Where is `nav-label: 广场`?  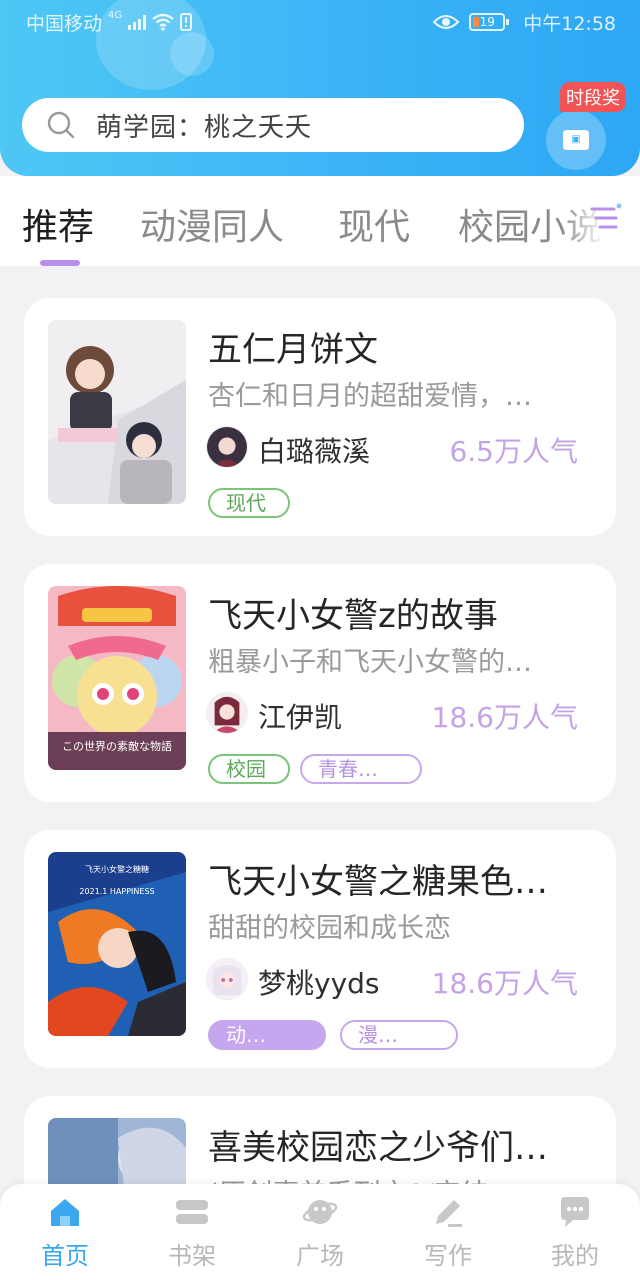
nav-label: 广场 is located at coordinates (320, 1256).